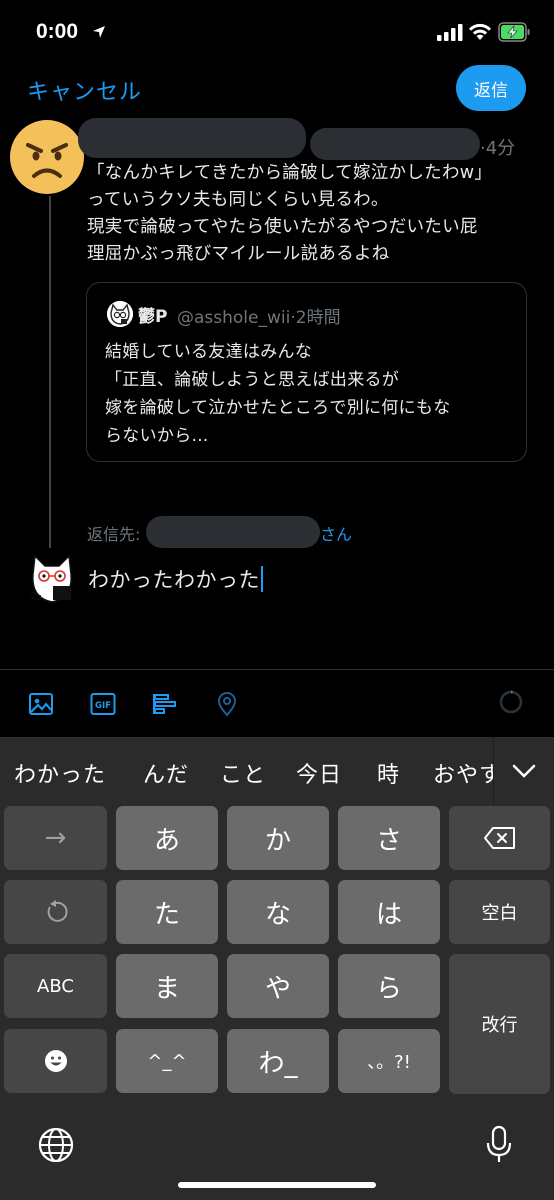  What do you see at coordinates (47, 157) in the screenshot?
I see `angry-face-avatar` at bounding box center [47, 157].